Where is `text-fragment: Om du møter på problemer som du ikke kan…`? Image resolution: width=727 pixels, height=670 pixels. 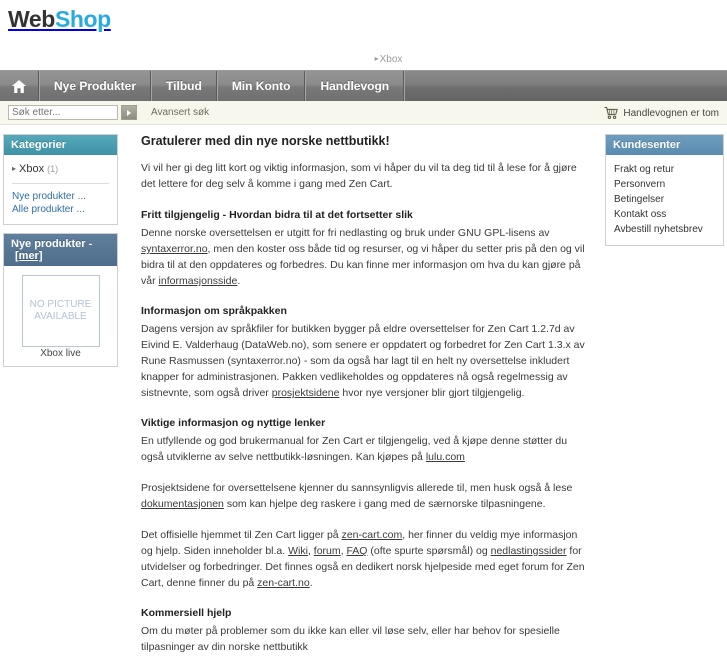 text-fragment: Om du møter på problemer som du ikke kan… is located at coordinates (350, 639).